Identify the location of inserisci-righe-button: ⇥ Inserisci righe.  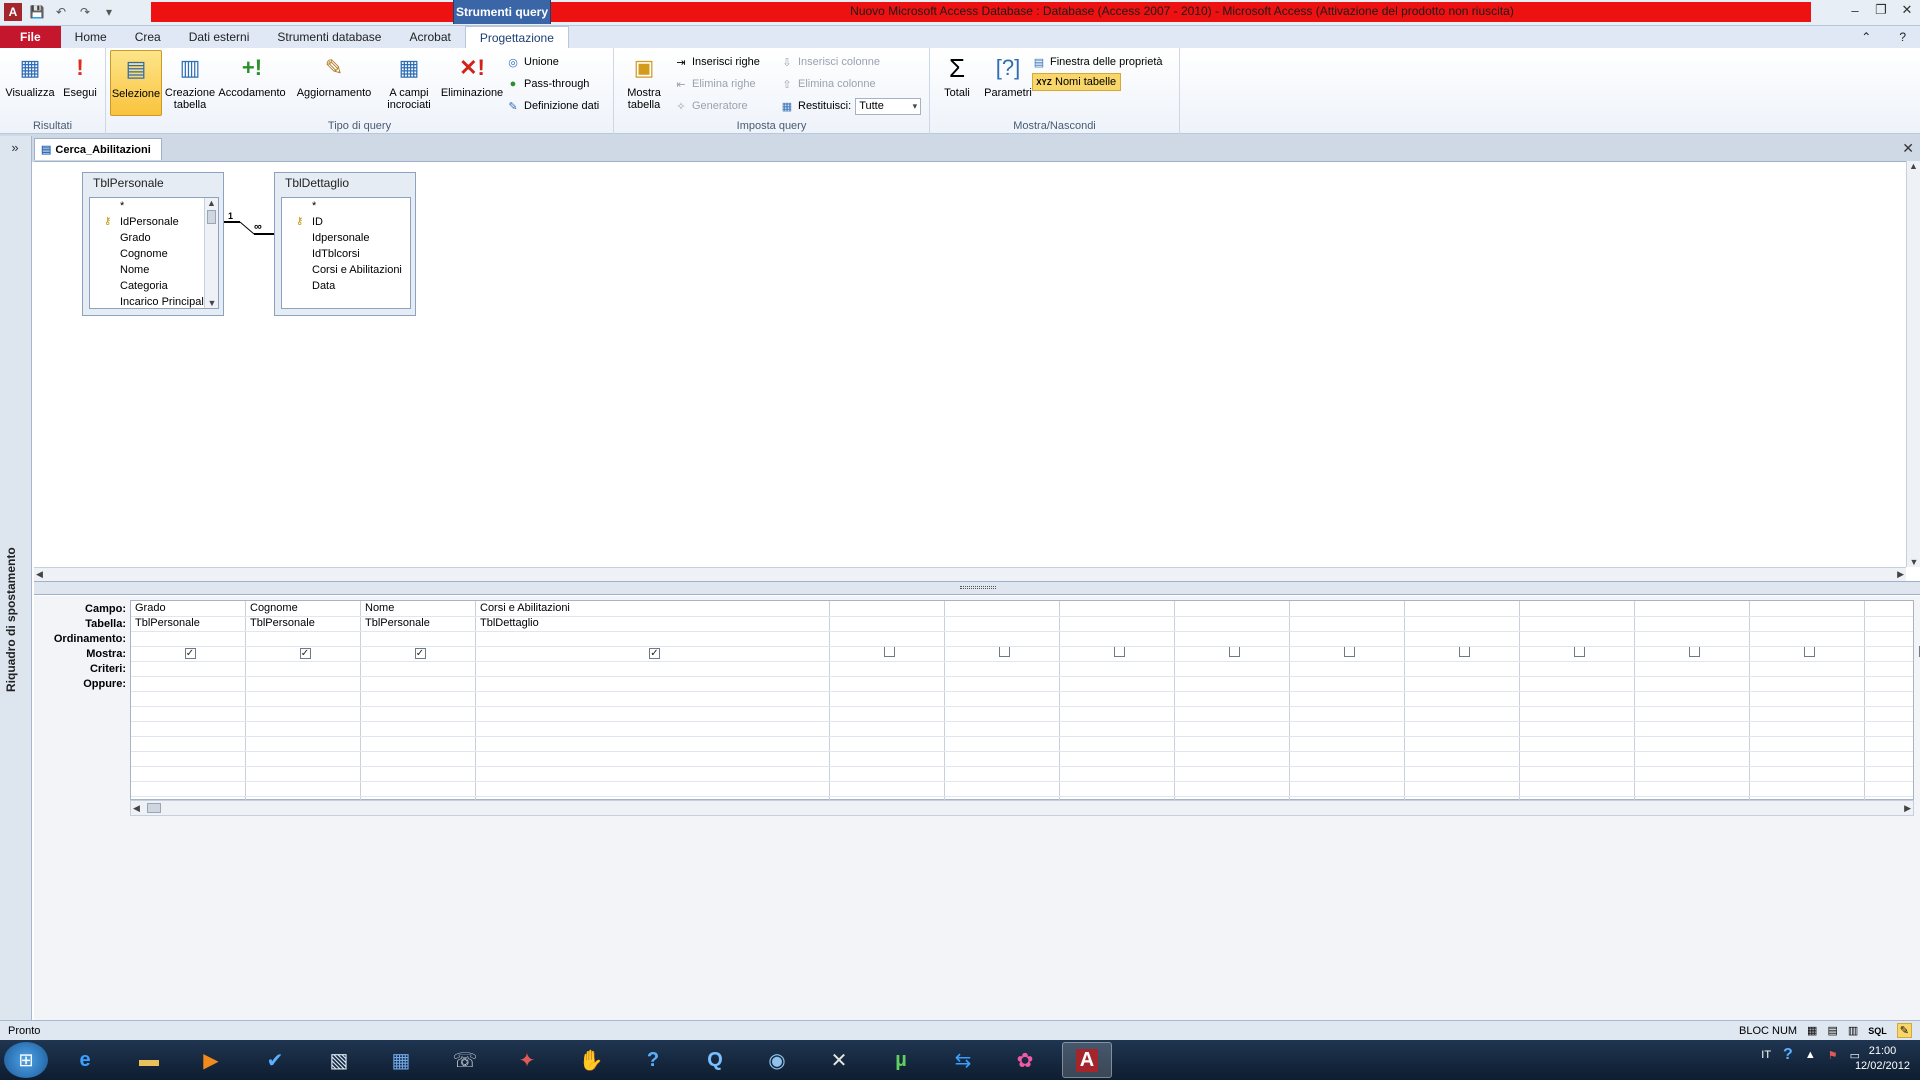
(716, 62).